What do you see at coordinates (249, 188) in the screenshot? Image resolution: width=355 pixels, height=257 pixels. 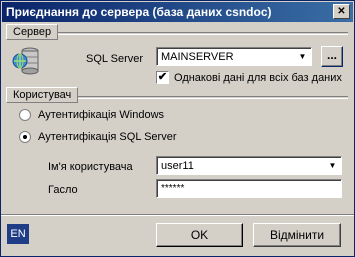 I see `password-input: ******` at bounding box center [249, 188].